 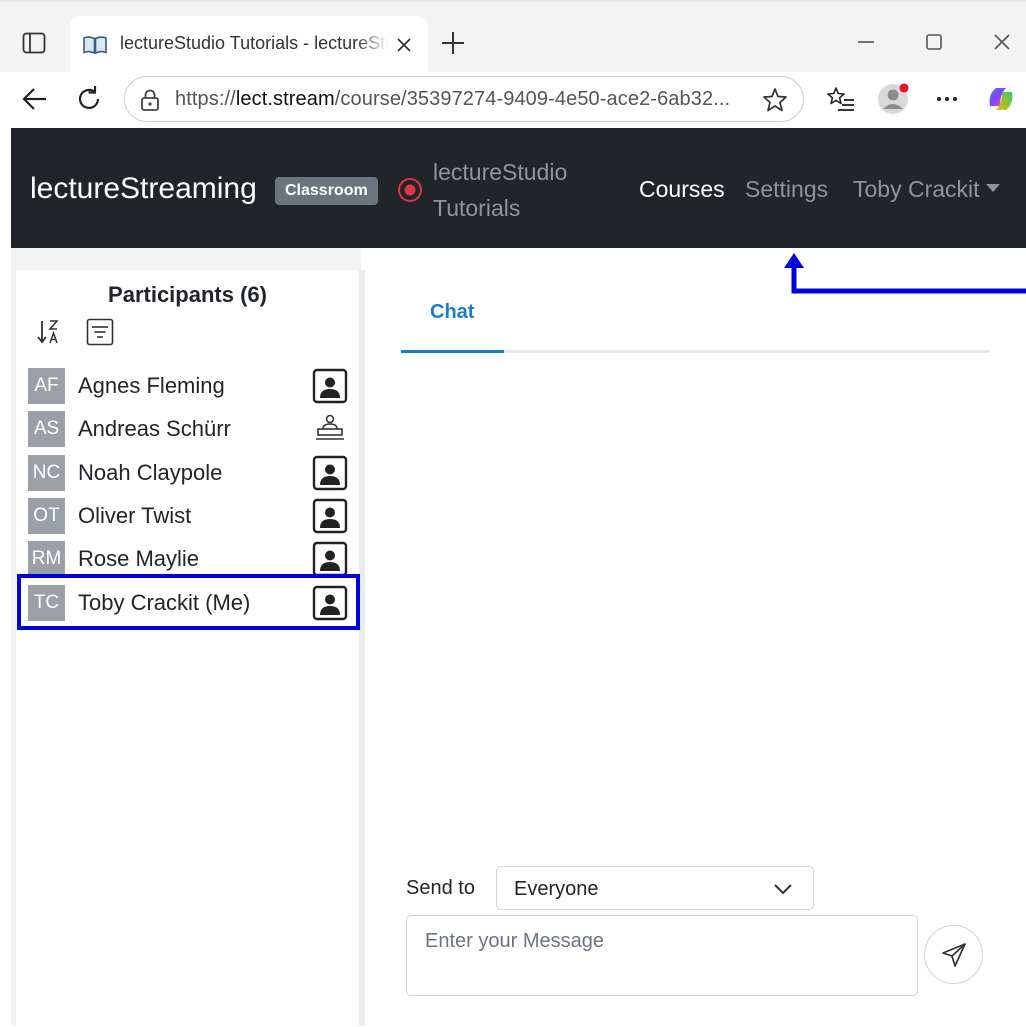 What do you see at coordinates (89, 99) in the screenshot?
I see `reload-icon` at bounding box center [89, 99].